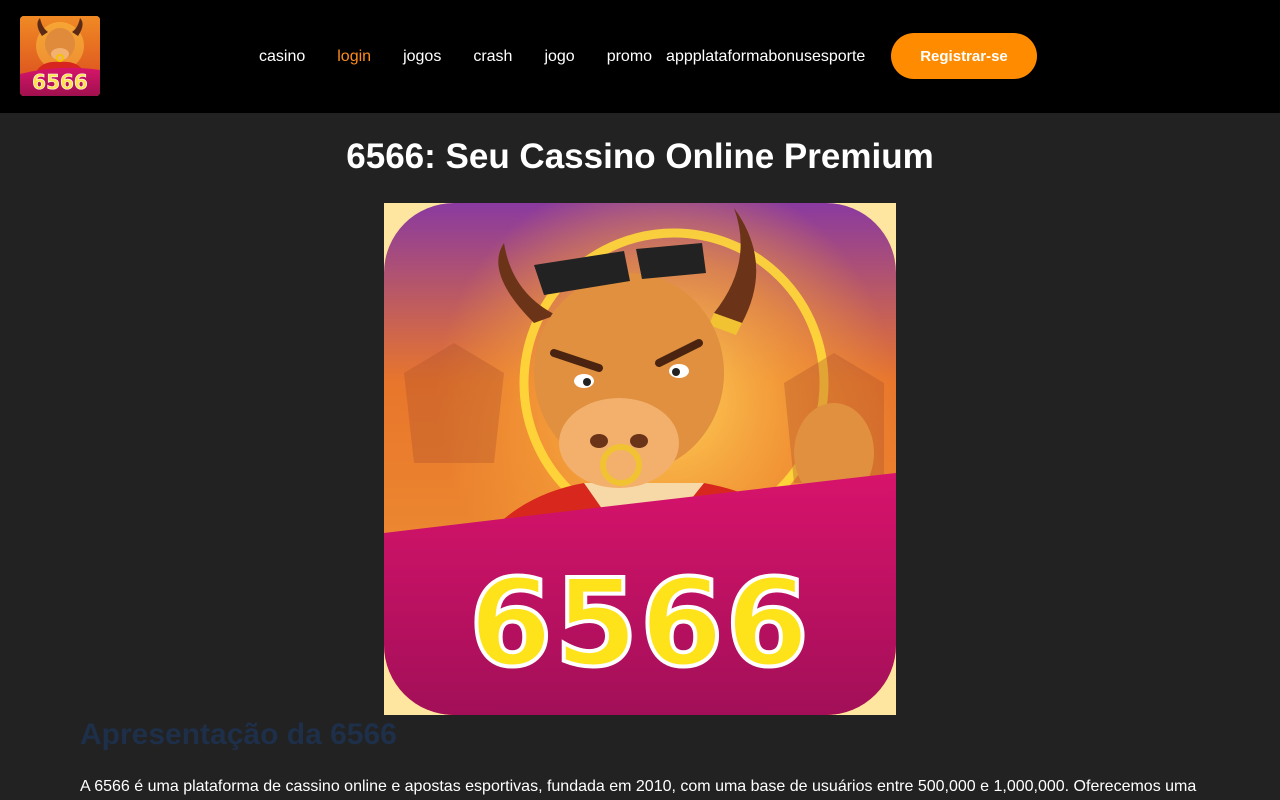 The image size is (1280, 800). Describe the element at coordinates (639, 624) in the screenshot. I see `hero-number-text: 6566` at that location.